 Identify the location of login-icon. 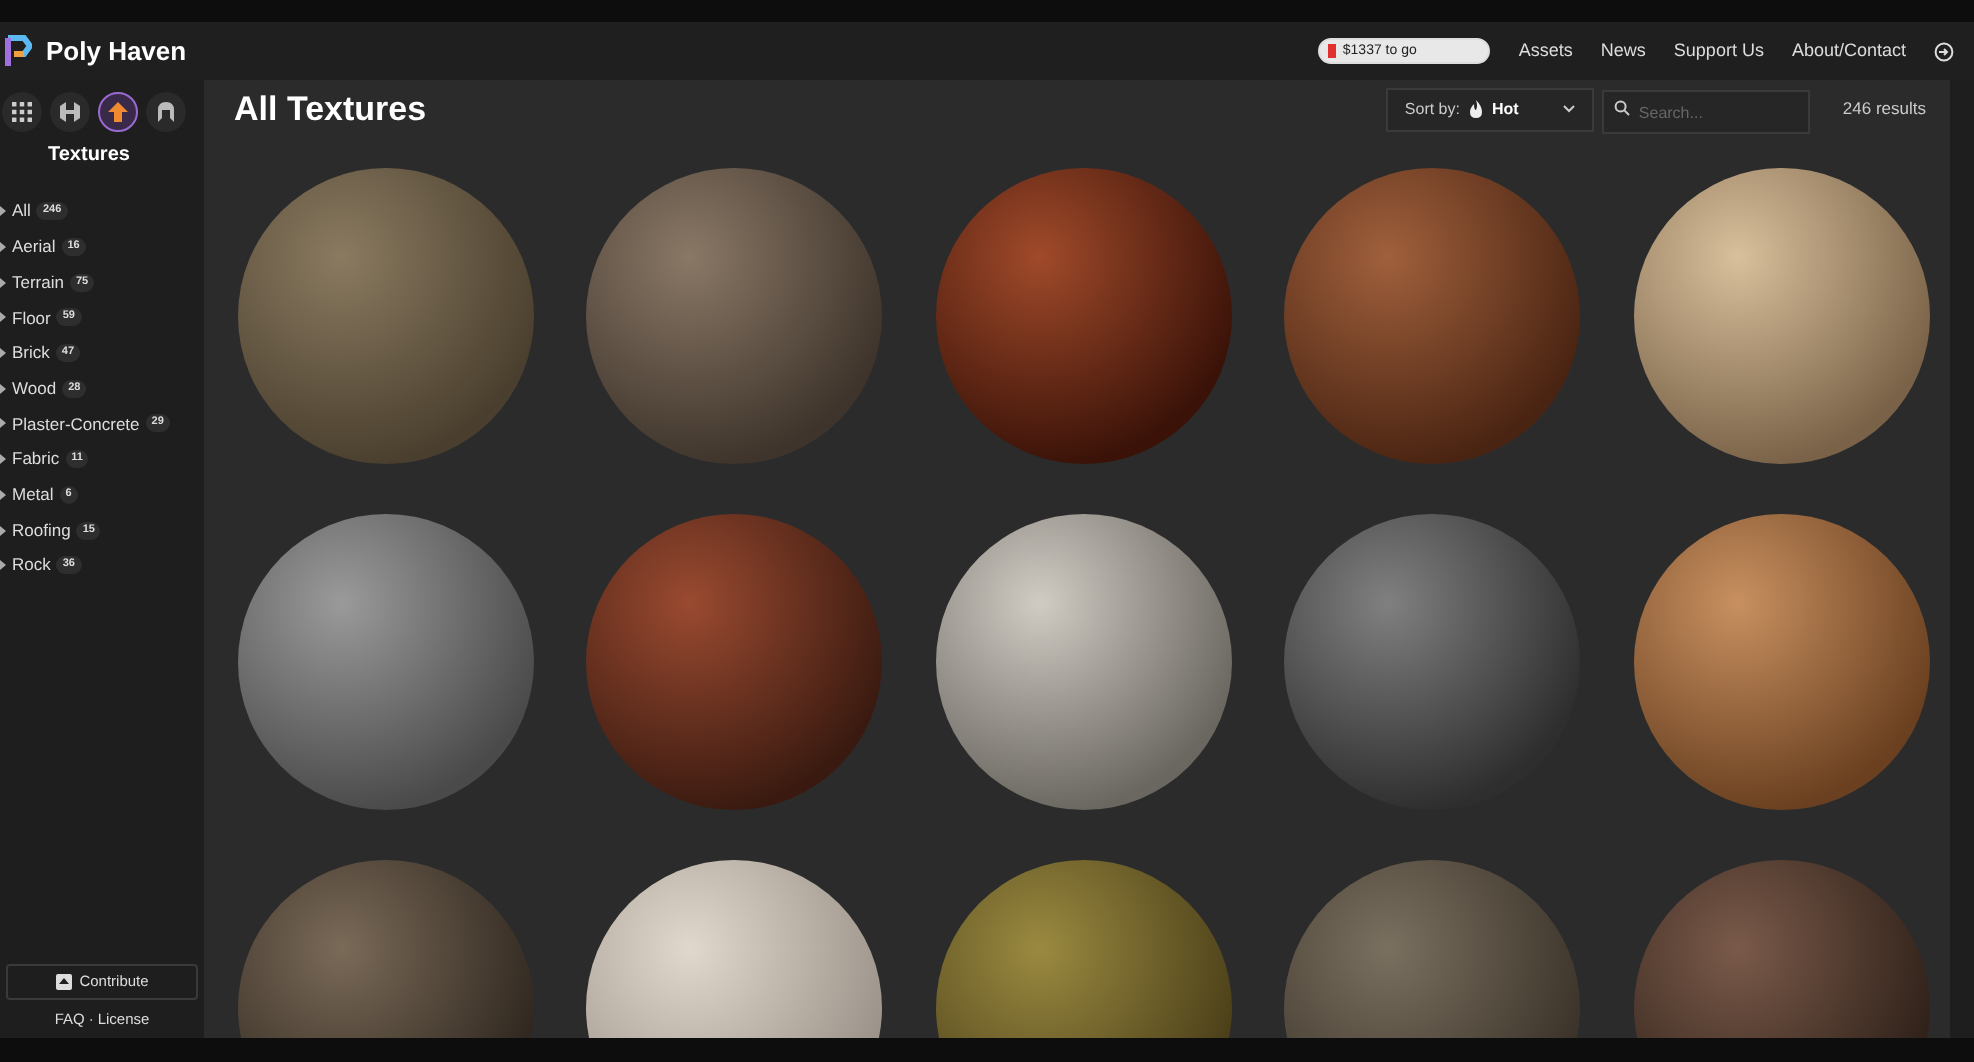
(1944, 51).